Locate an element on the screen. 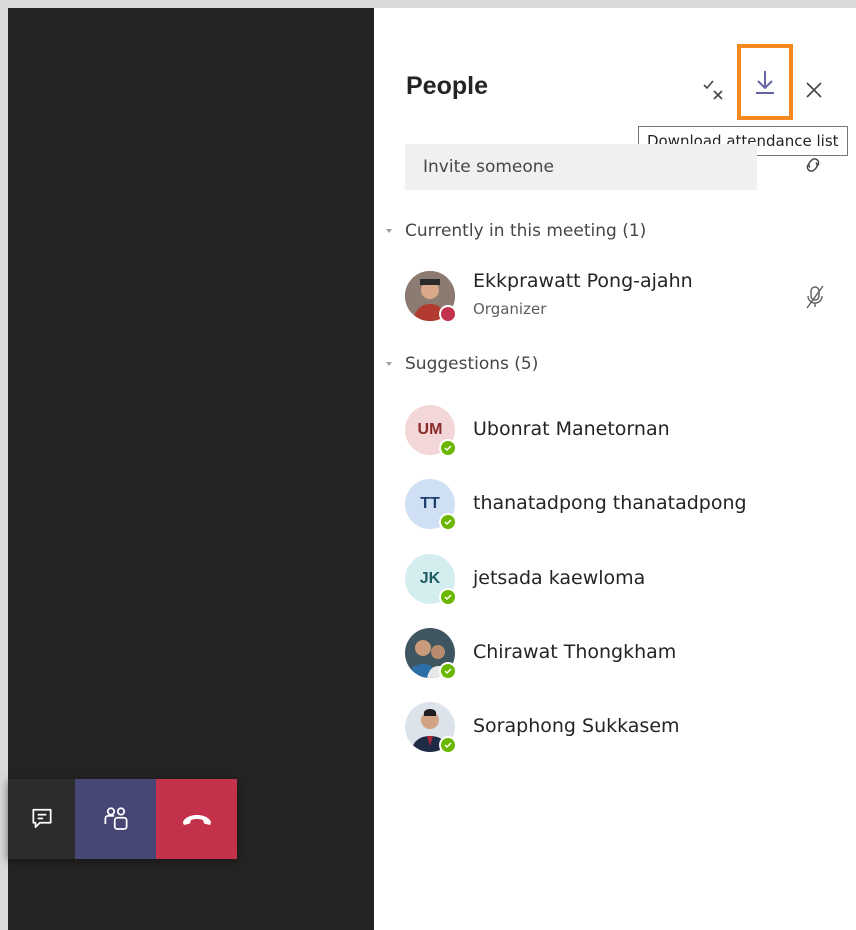 The image size is (856, 930). section-suggestions-label: Suggestions (5) is located at coordinates (472, 364).